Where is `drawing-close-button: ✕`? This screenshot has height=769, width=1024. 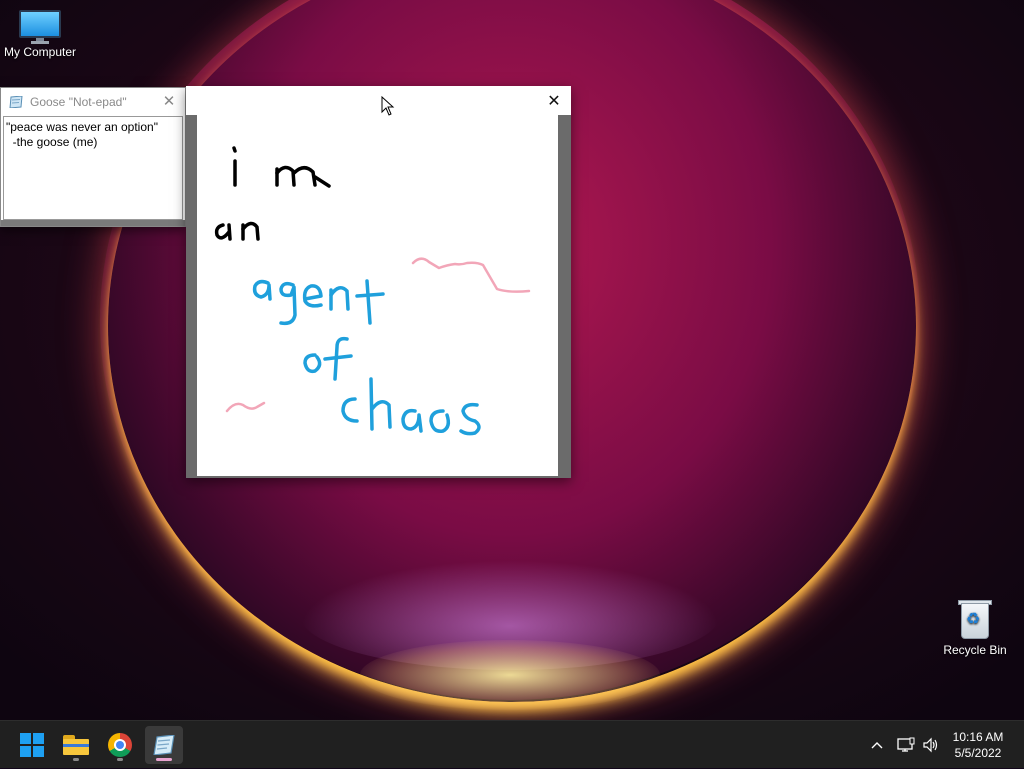 drawing-close-button: ✕ is located at coordinates (554, 101).